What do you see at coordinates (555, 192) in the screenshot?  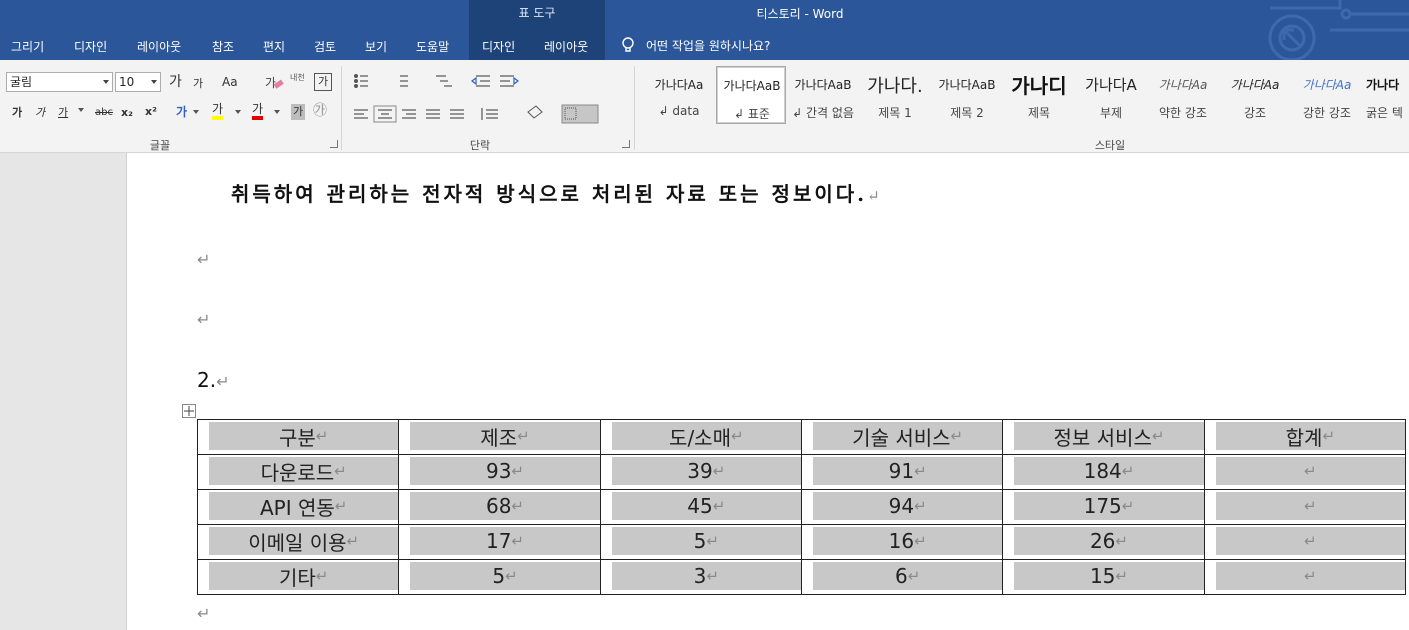 I see `body-text-line: 취득하여 관리하는 전자적 방식으로 처리된 자료 또는 정보이다.↵` at bounding box center [555, 192].